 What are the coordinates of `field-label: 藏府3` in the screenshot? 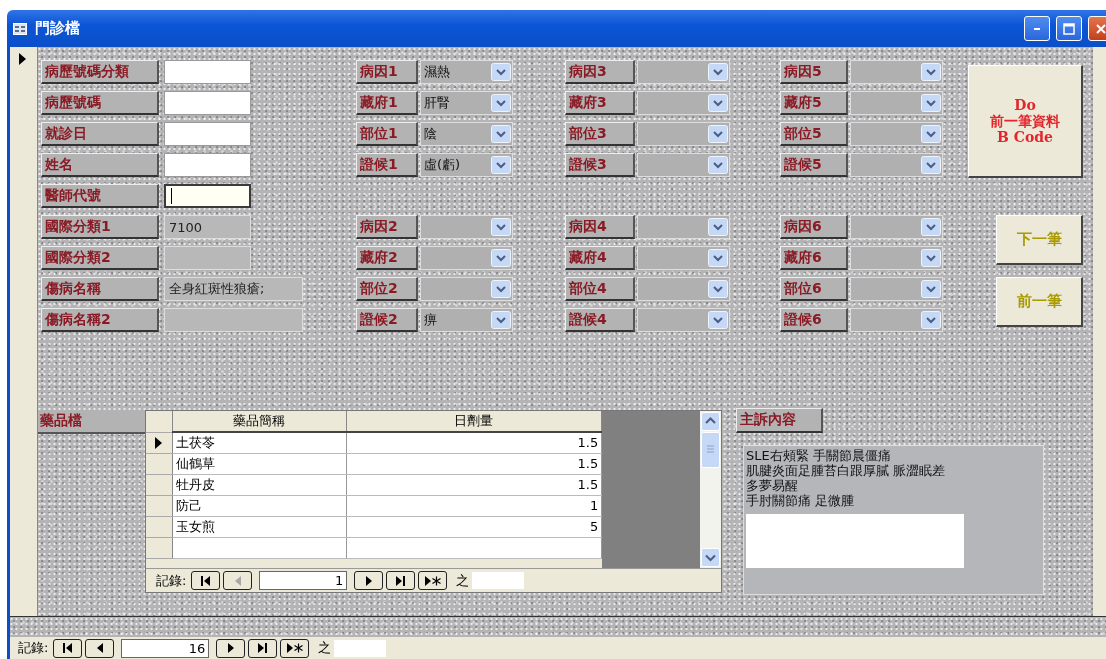 It's located at (600, 103).